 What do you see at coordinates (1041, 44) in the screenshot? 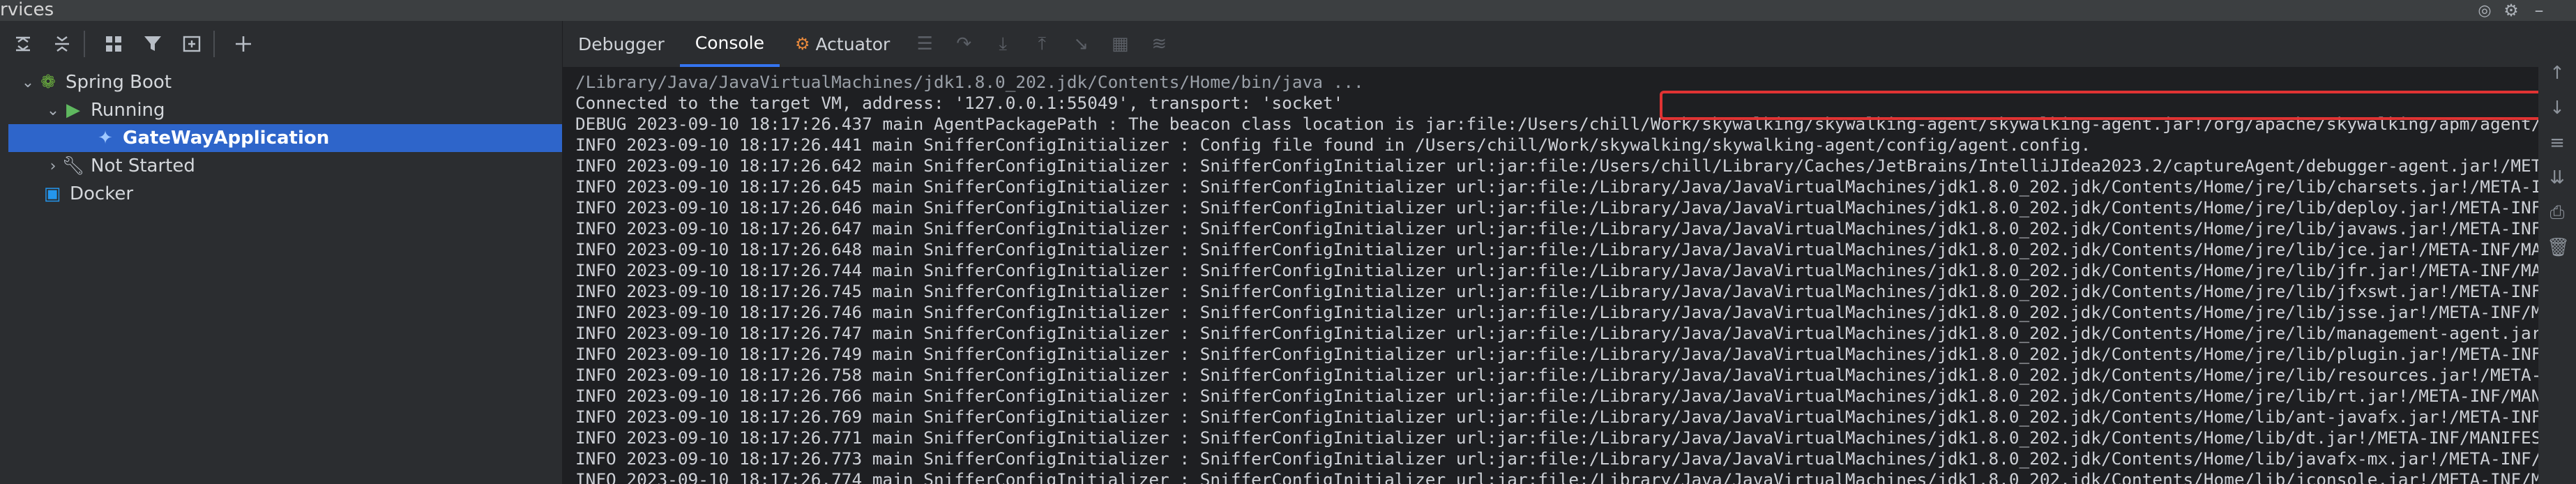
I see `step-out-icon: ⤒` at bounding box center [1041, 44].